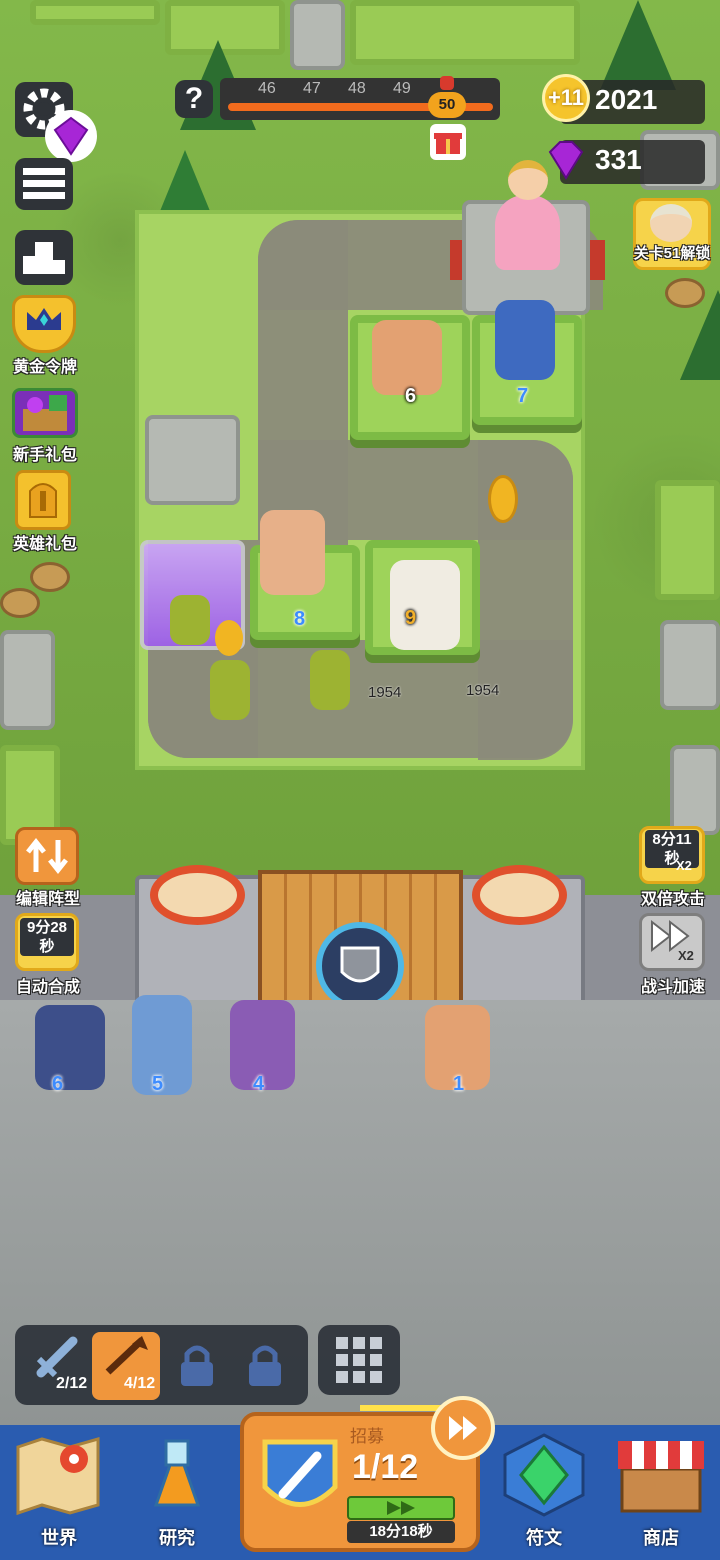 This screenshot has width=720, height=1560. Describe the element at coordinates (72, 1383) in the screenshot. I see `sword-count: 2/12` at that location.